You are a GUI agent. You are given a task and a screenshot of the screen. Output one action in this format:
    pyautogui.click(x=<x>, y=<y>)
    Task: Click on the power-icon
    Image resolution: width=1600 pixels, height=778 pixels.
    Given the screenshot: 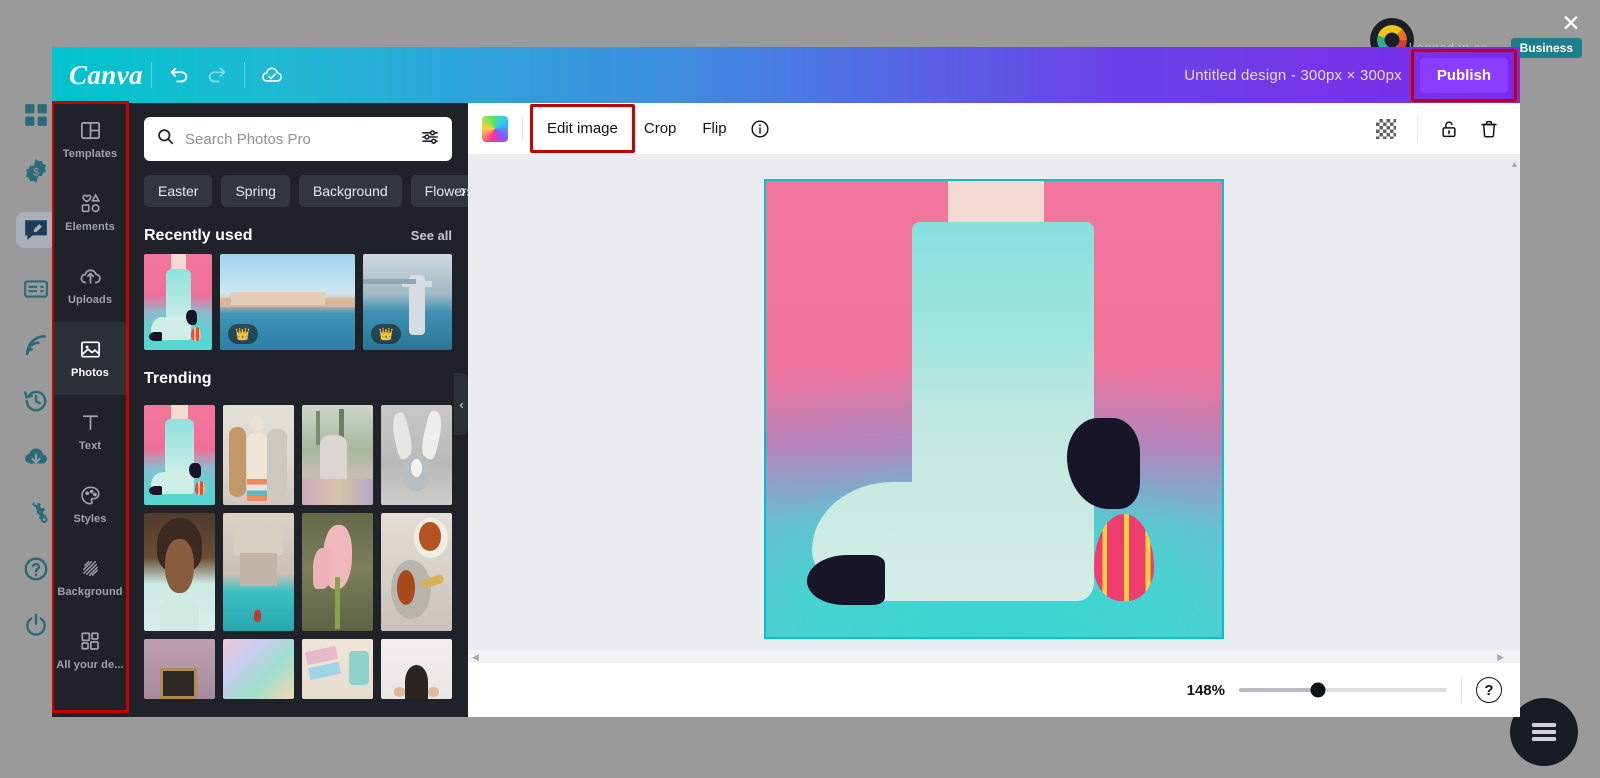 What is the action you would take?
    pyautogui.click(x=36, y=625)
    